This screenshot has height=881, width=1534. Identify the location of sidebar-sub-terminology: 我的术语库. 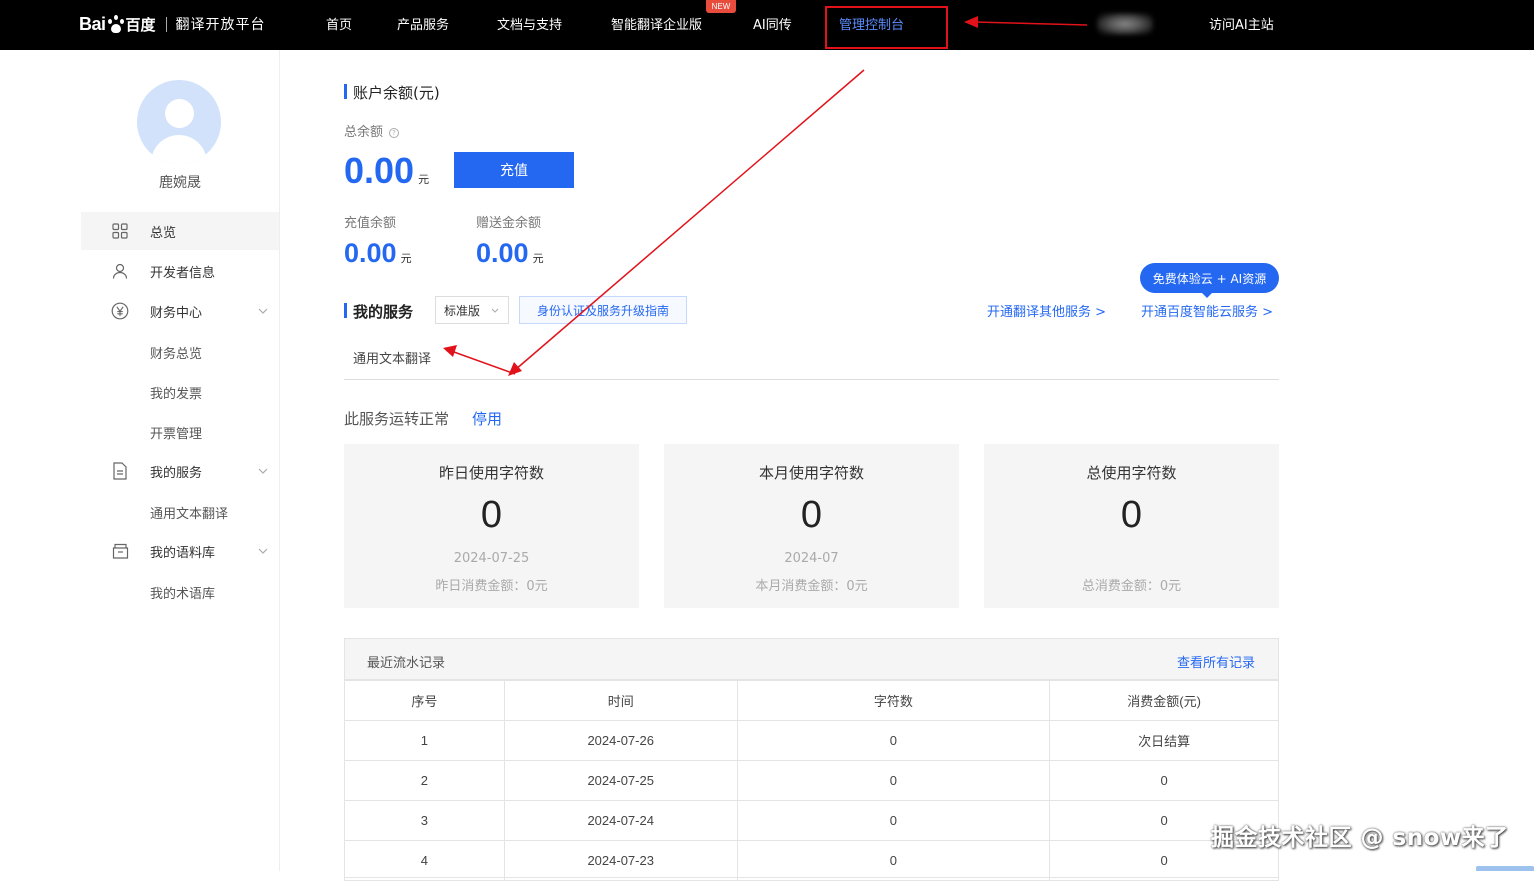
(182, 592).